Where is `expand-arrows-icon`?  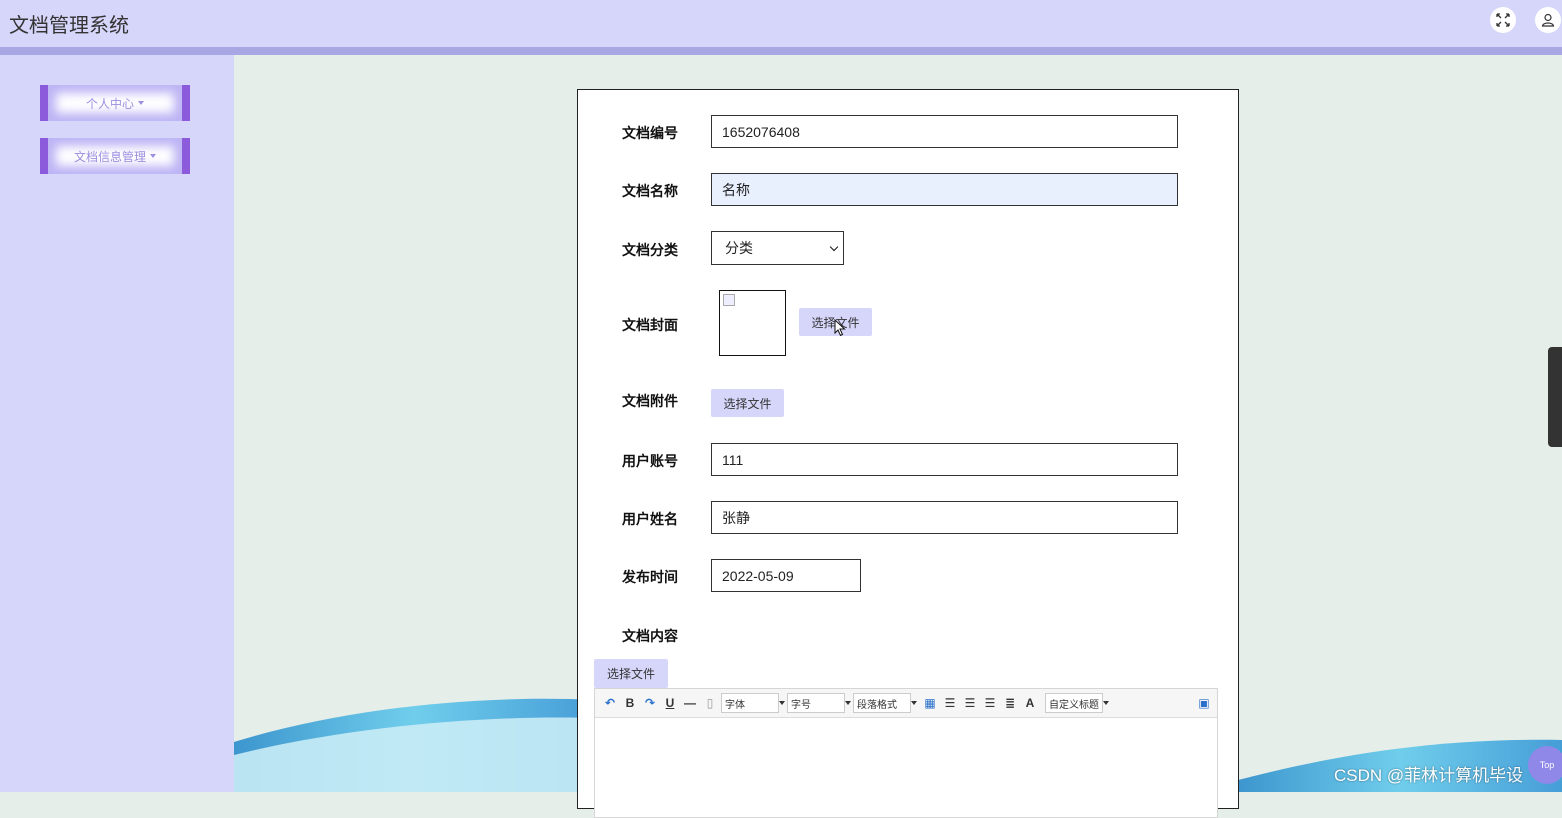 expand-arrows-icon is located at coordinates (1503, 20).